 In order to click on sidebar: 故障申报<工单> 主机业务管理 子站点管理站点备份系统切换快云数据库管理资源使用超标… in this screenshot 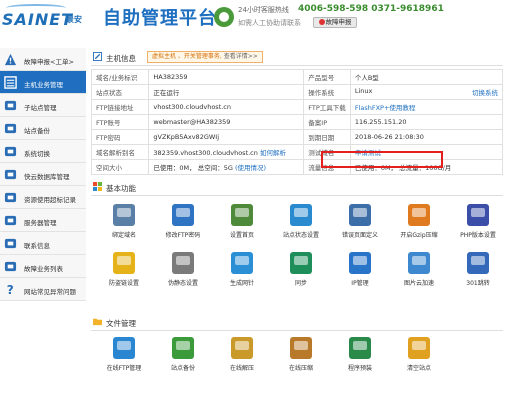, I will do `click(43, 174)`.